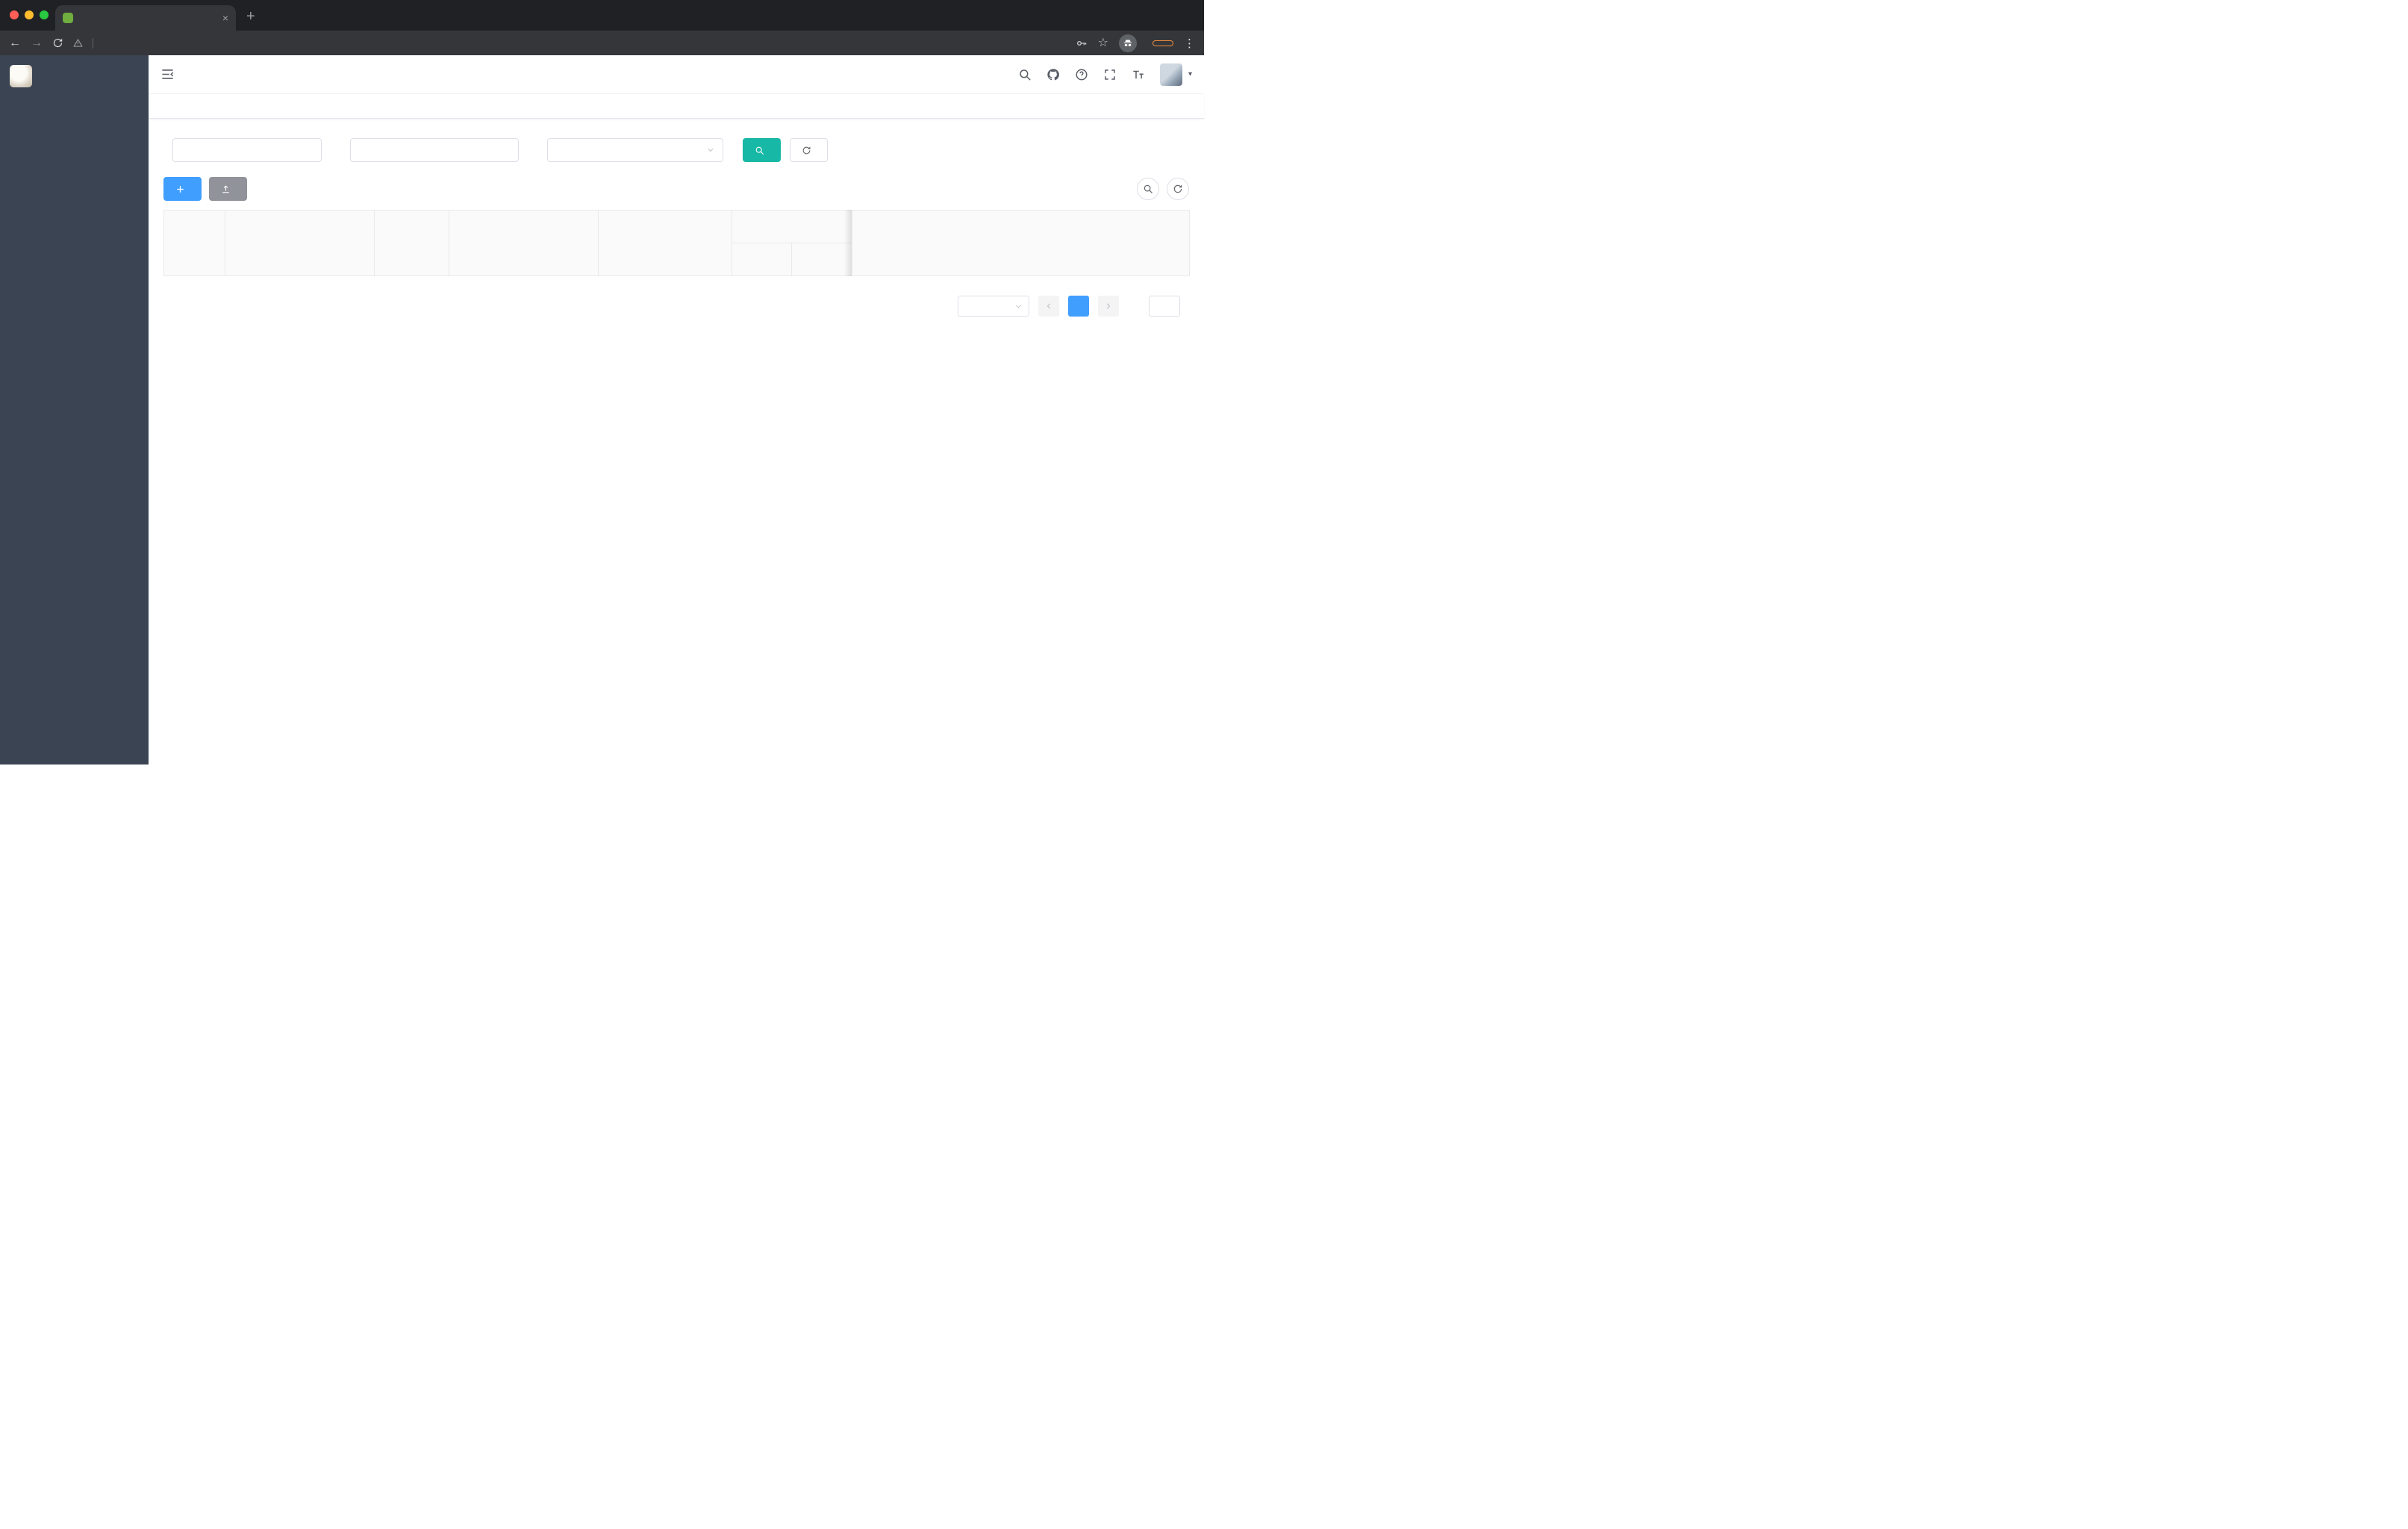  I want to click on site-security-chip, so click(80, 43).